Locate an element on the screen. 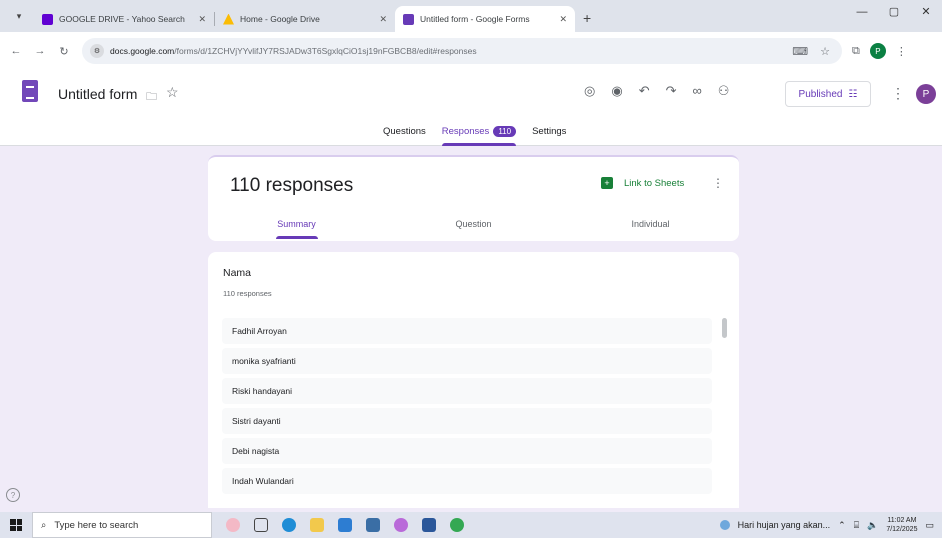 This screenshot has width=942, height=538. tab-settings: Settings is located at coordinates (549, 134).